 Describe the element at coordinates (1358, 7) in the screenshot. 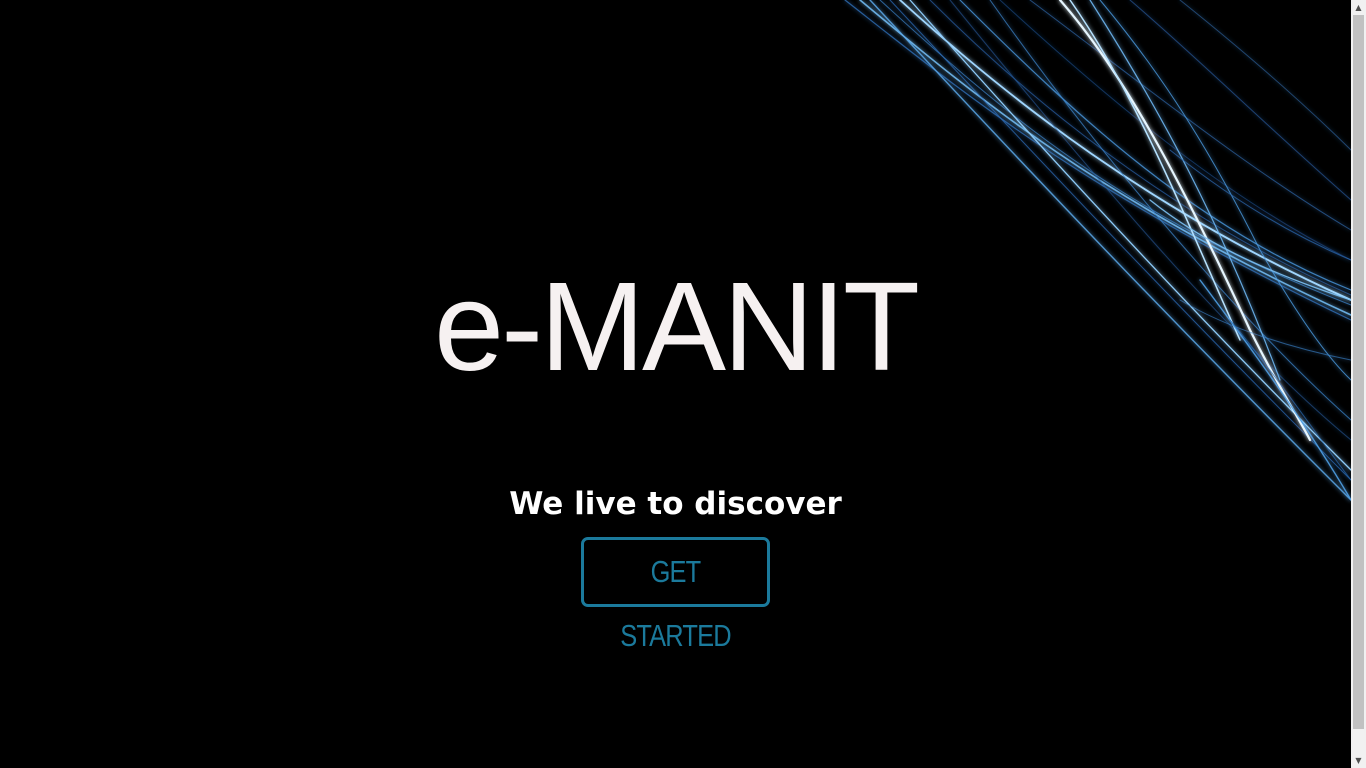

I see `triangle-up-icon: ▲` at that location.